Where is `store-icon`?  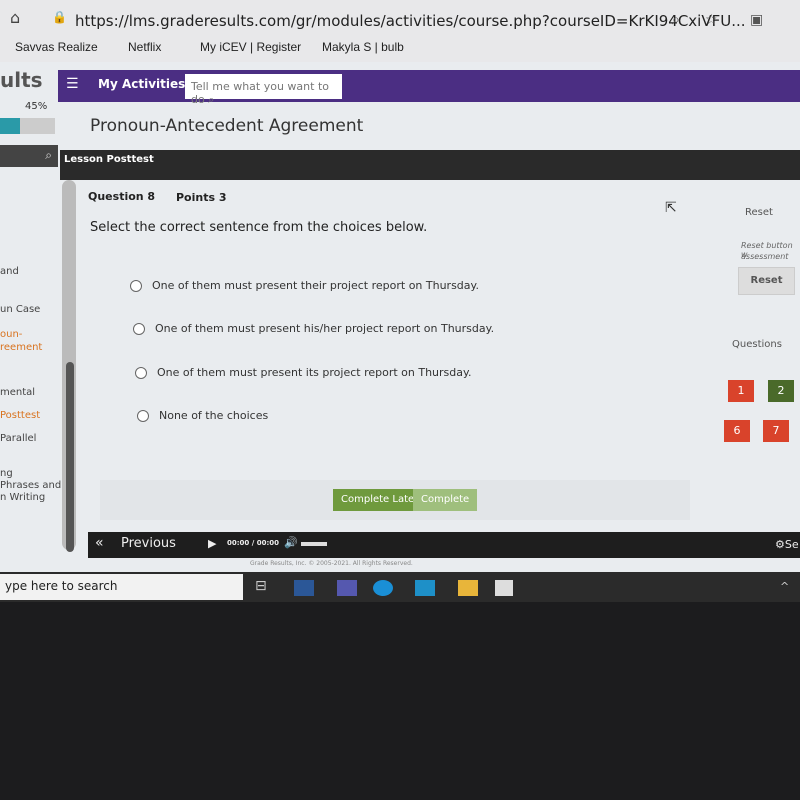
store-icon is located at coordinates (504, 588).